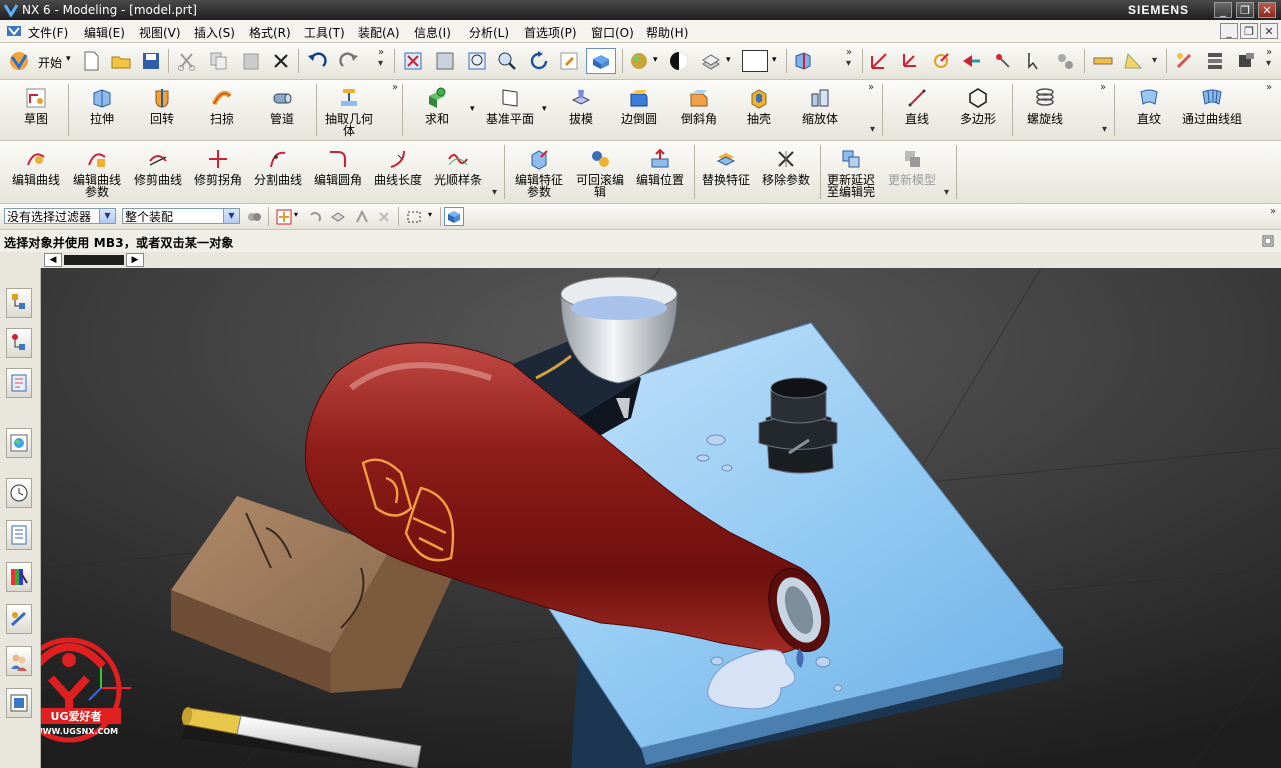 This screenshot has height=768, width=1281. Describe the element at coordinates (1249, 31) in the screenshot. I see `doc-restore-button: ❐` at that location.